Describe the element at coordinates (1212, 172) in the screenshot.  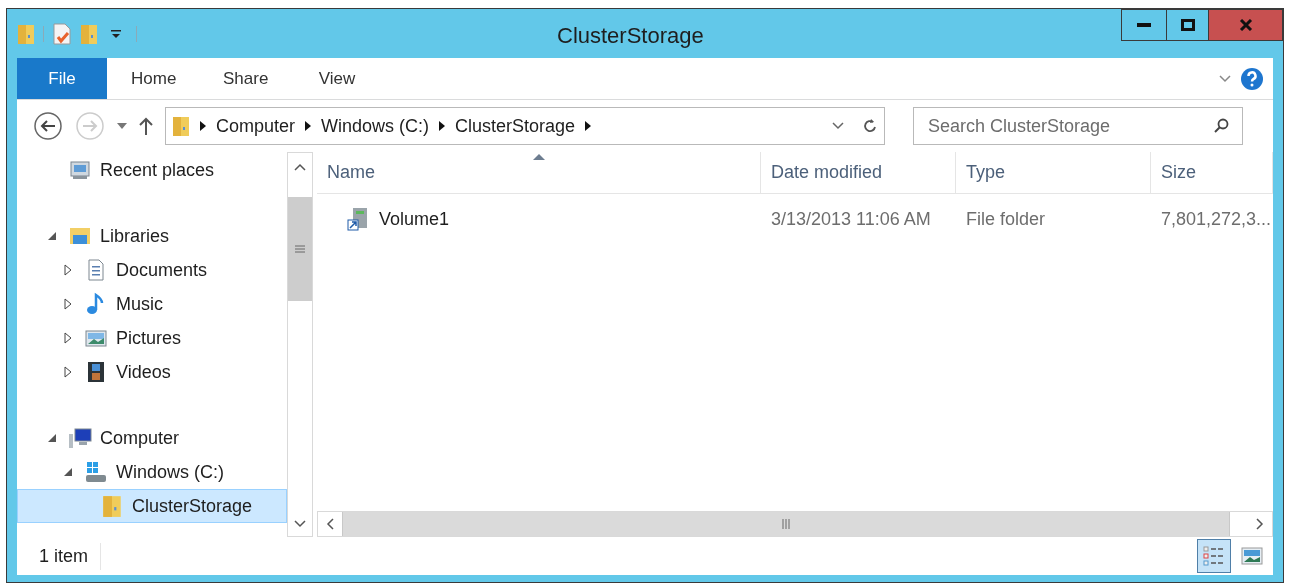
I see `column-header: Size` at that location.